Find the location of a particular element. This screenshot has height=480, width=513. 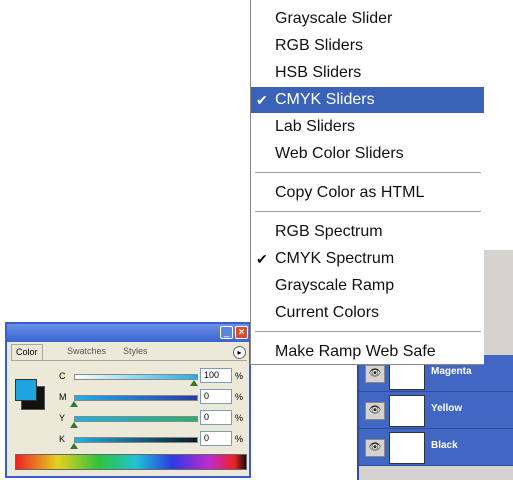

palette-titlebar: _ × is located at coordinates (128, 333).